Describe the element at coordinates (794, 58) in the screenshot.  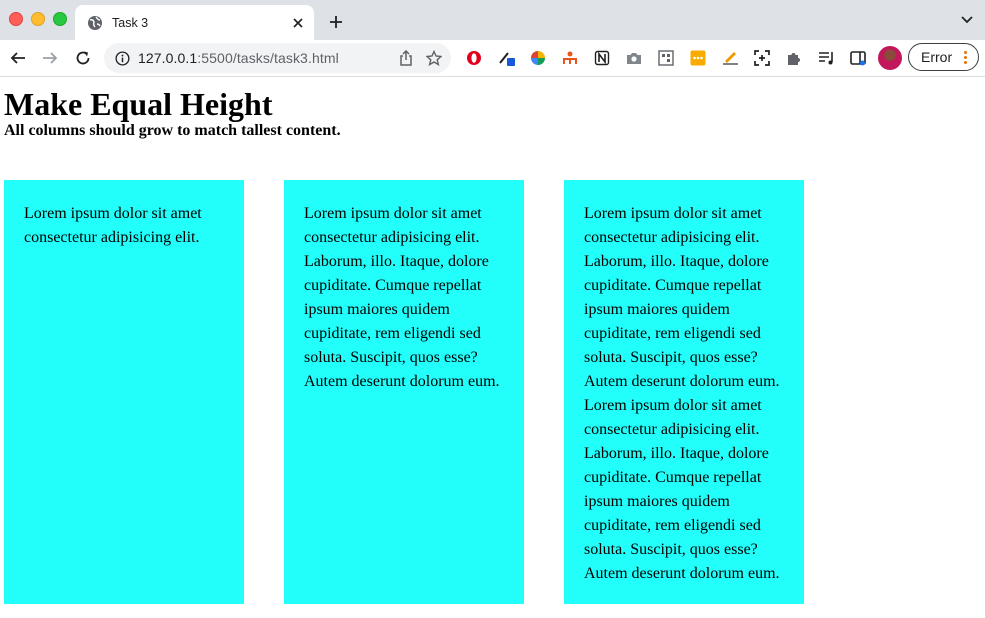
I see `puzzle-extensions-icon` at that location.